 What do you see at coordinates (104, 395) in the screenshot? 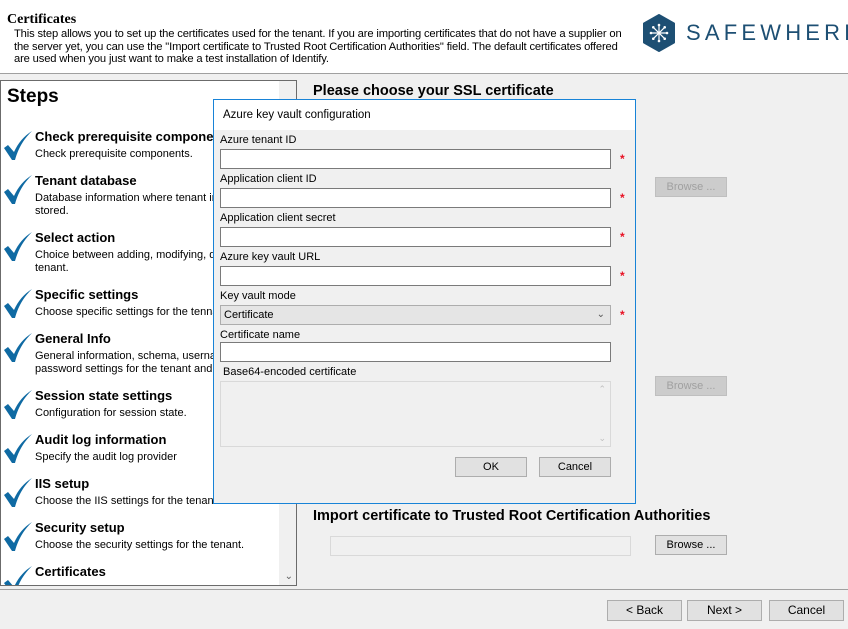
I see `step-name: Session state settings` at bounding box center [104, 395].